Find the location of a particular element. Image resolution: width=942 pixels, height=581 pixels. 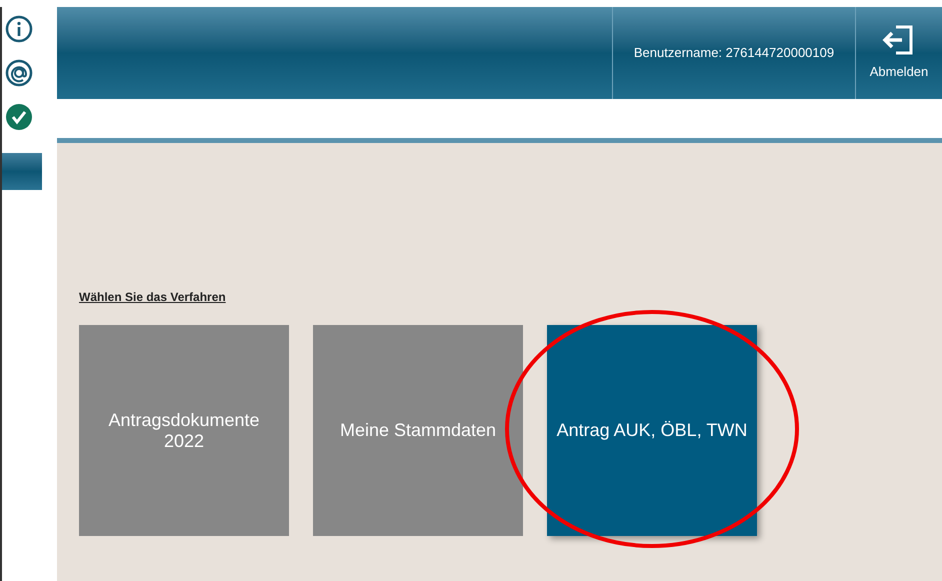

procedure-tile: Antrag AUK, ÖBL, TWN is located at coordinates (652, 430).